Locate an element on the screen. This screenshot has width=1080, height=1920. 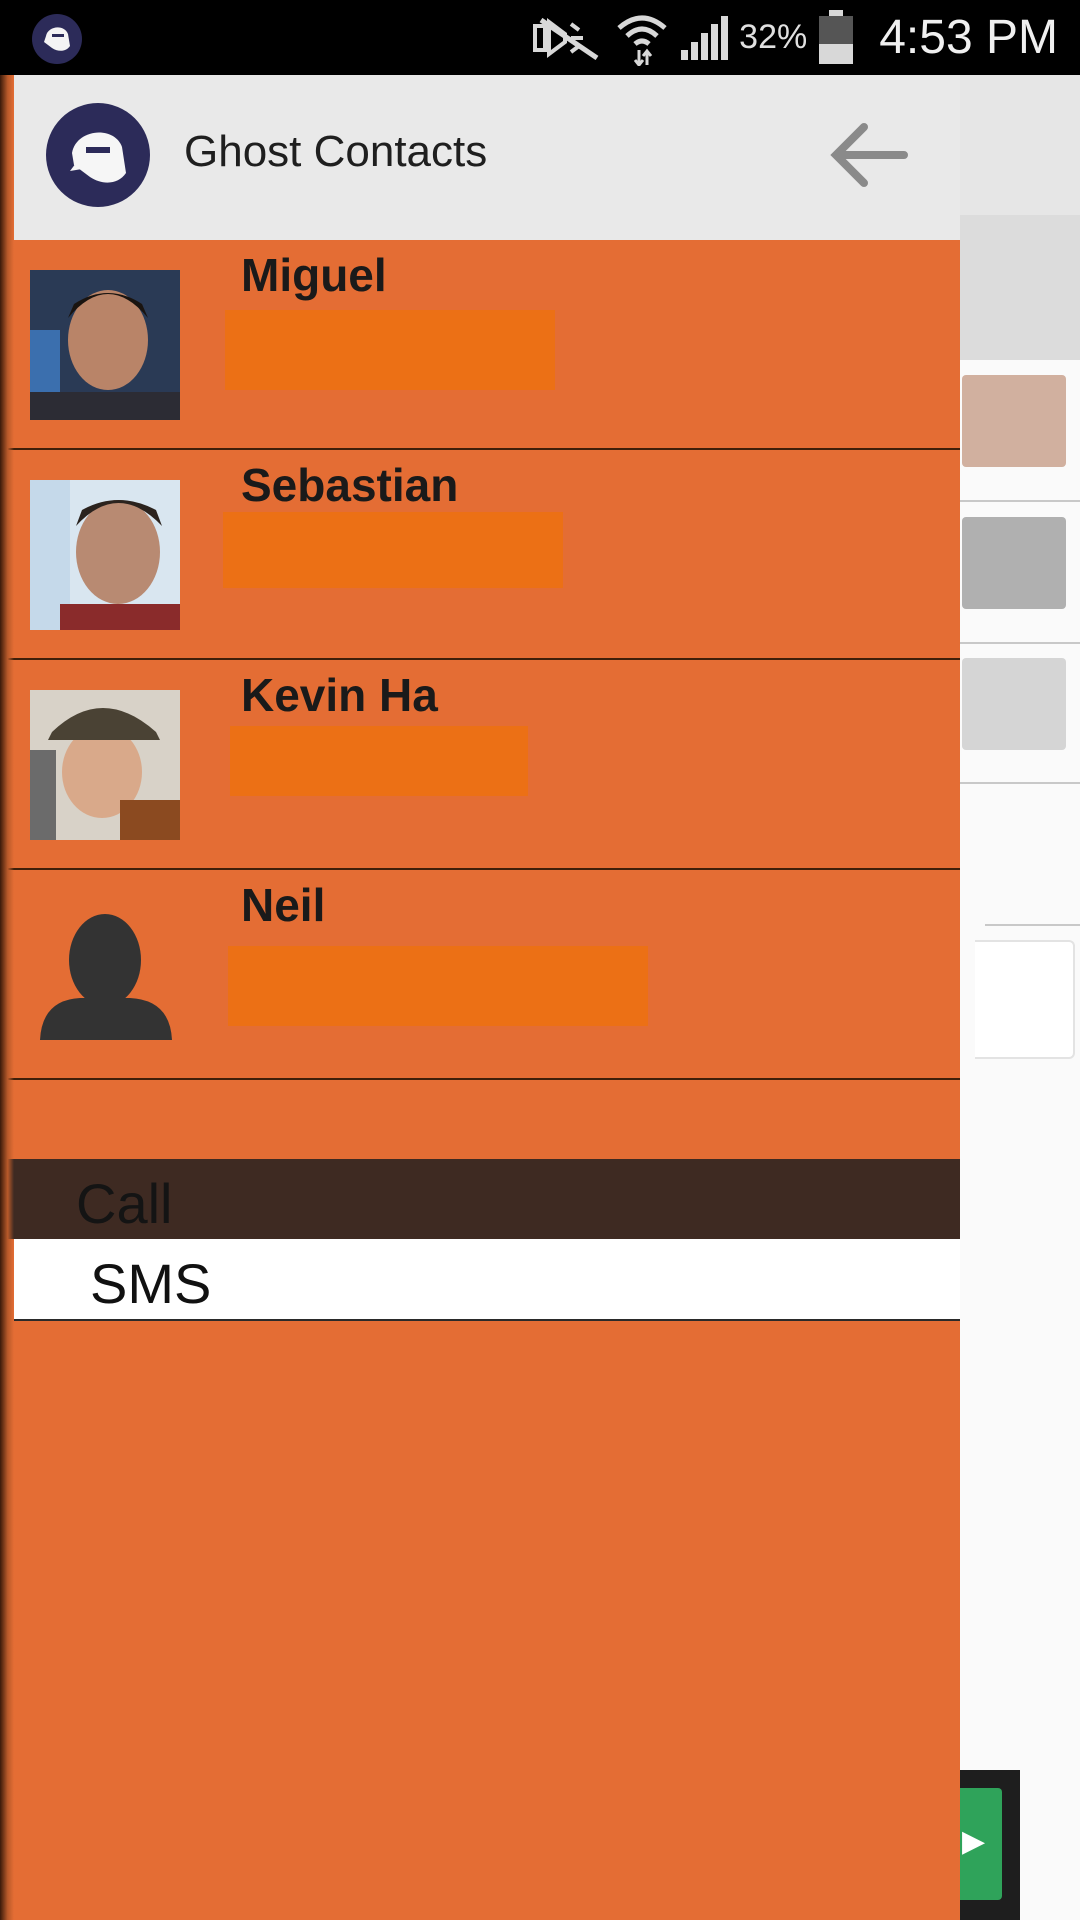
contact-row: Neil is located at coordinates (480, 975).